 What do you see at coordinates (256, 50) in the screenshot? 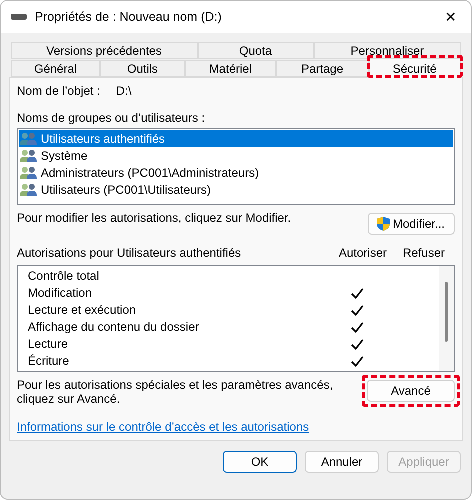
I see `tab: Quota` at bounding box center [256, 50].